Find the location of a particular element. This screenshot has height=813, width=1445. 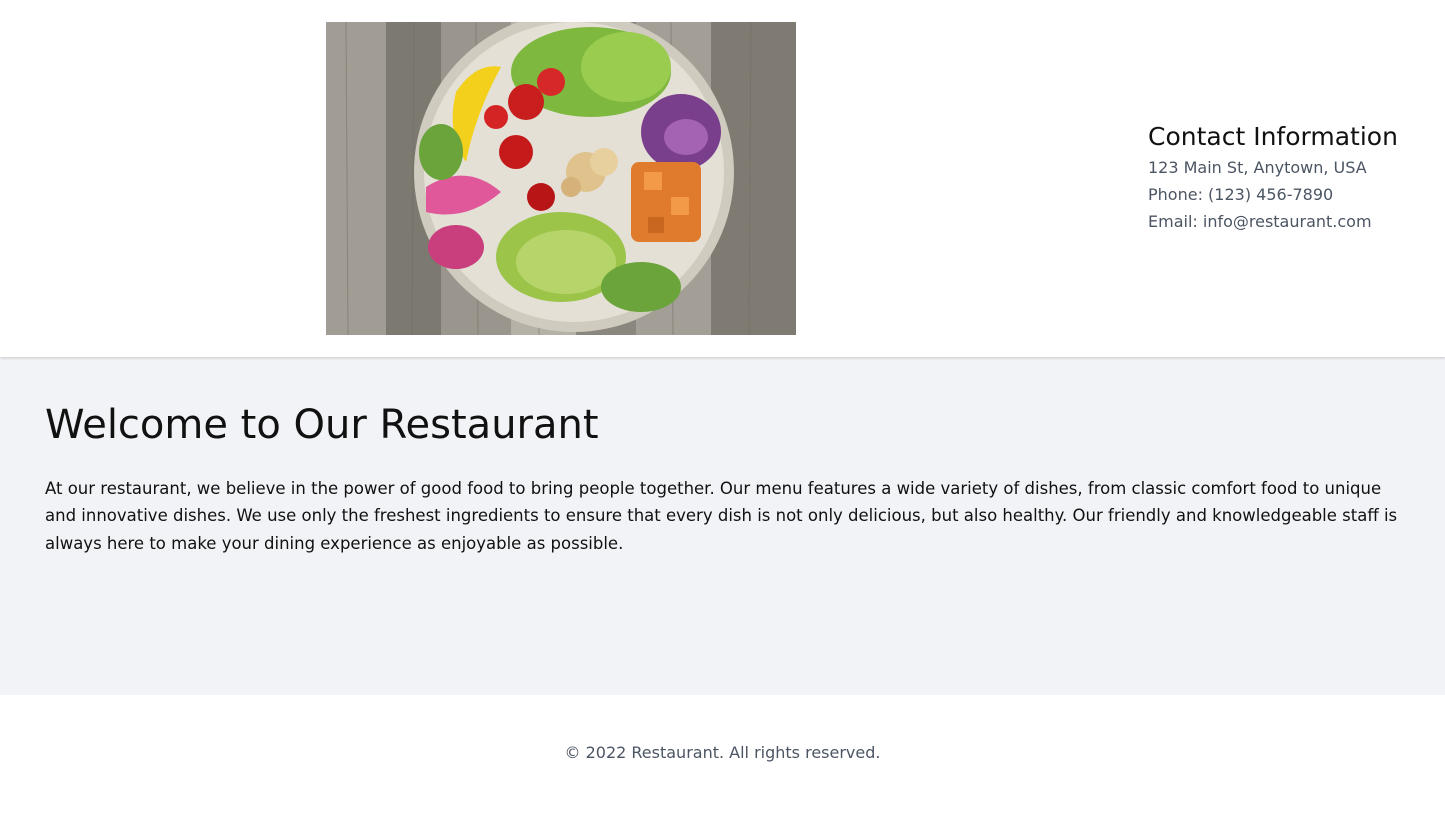

site-footer: © 2022 Restaurant. All rights reserved. is located at coordinates (722, 754).